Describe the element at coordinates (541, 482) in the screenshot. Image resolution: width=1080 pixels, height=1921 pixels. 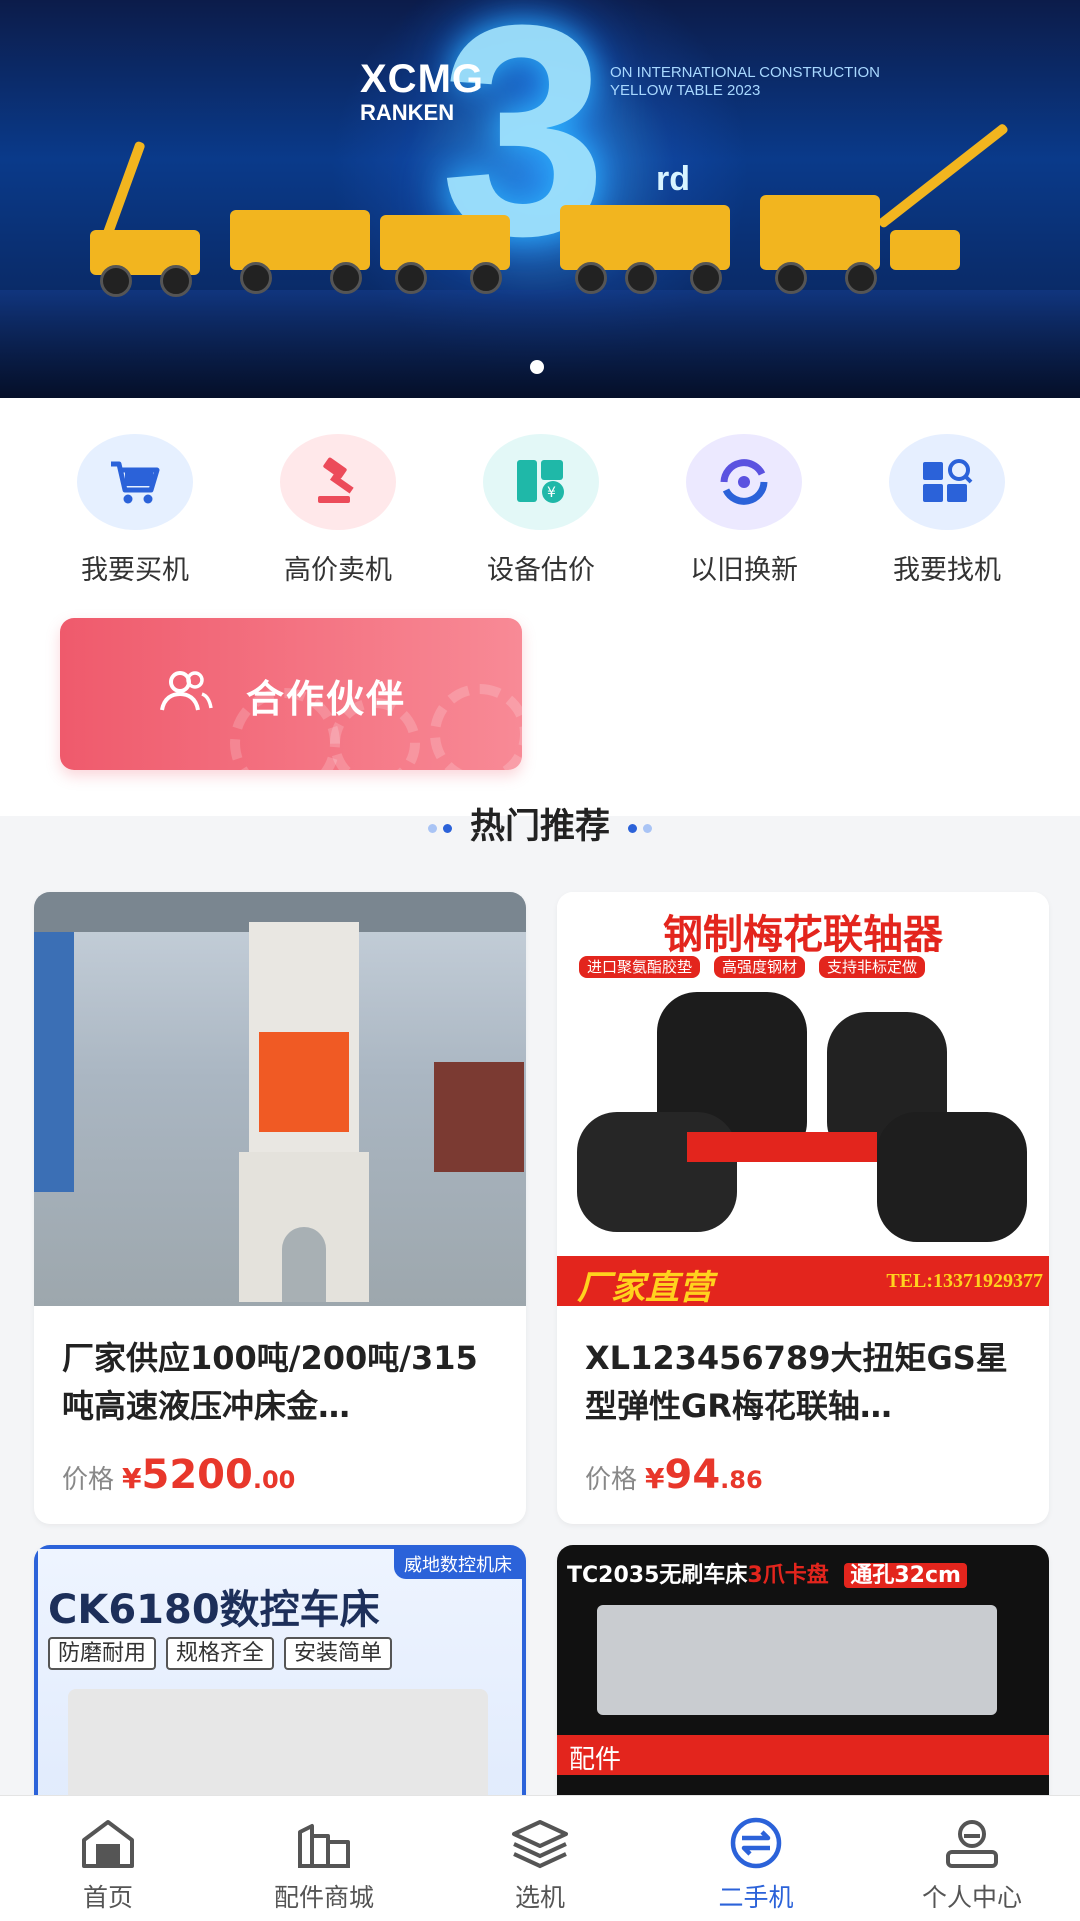
I see `valuation-icon: ¥` at that location.